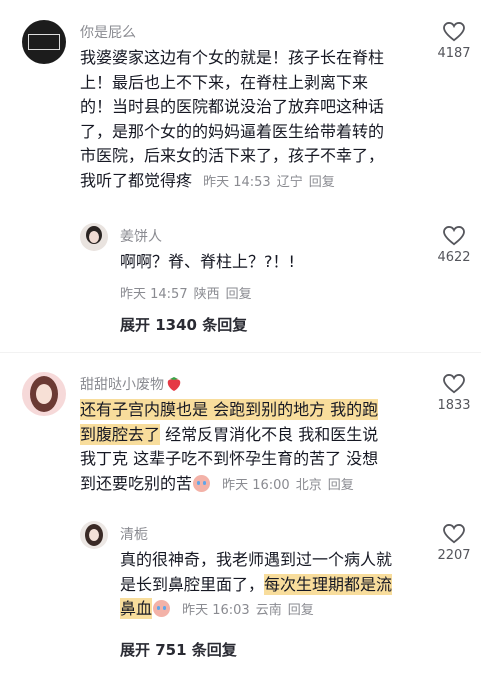 Image resolution: width=481 pixels, height=681 pixels. I want to click on comment-line: 了，是那个女的的妈妈逼着医生给带着转的, so click(232, 131).